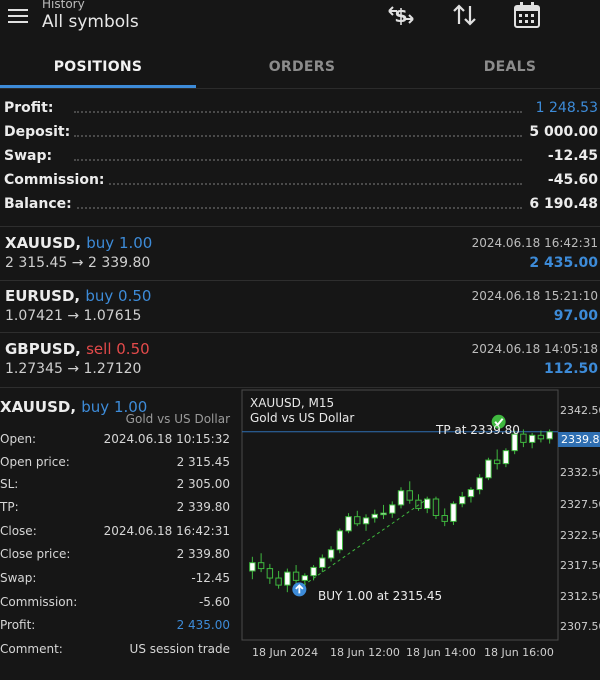 This screenshot has height=680, width=600. What do you see at coordinates (115, 484) in the screenshot?
I see `detail-row: SL: 2 305.00` at bounding box center [115, 484].